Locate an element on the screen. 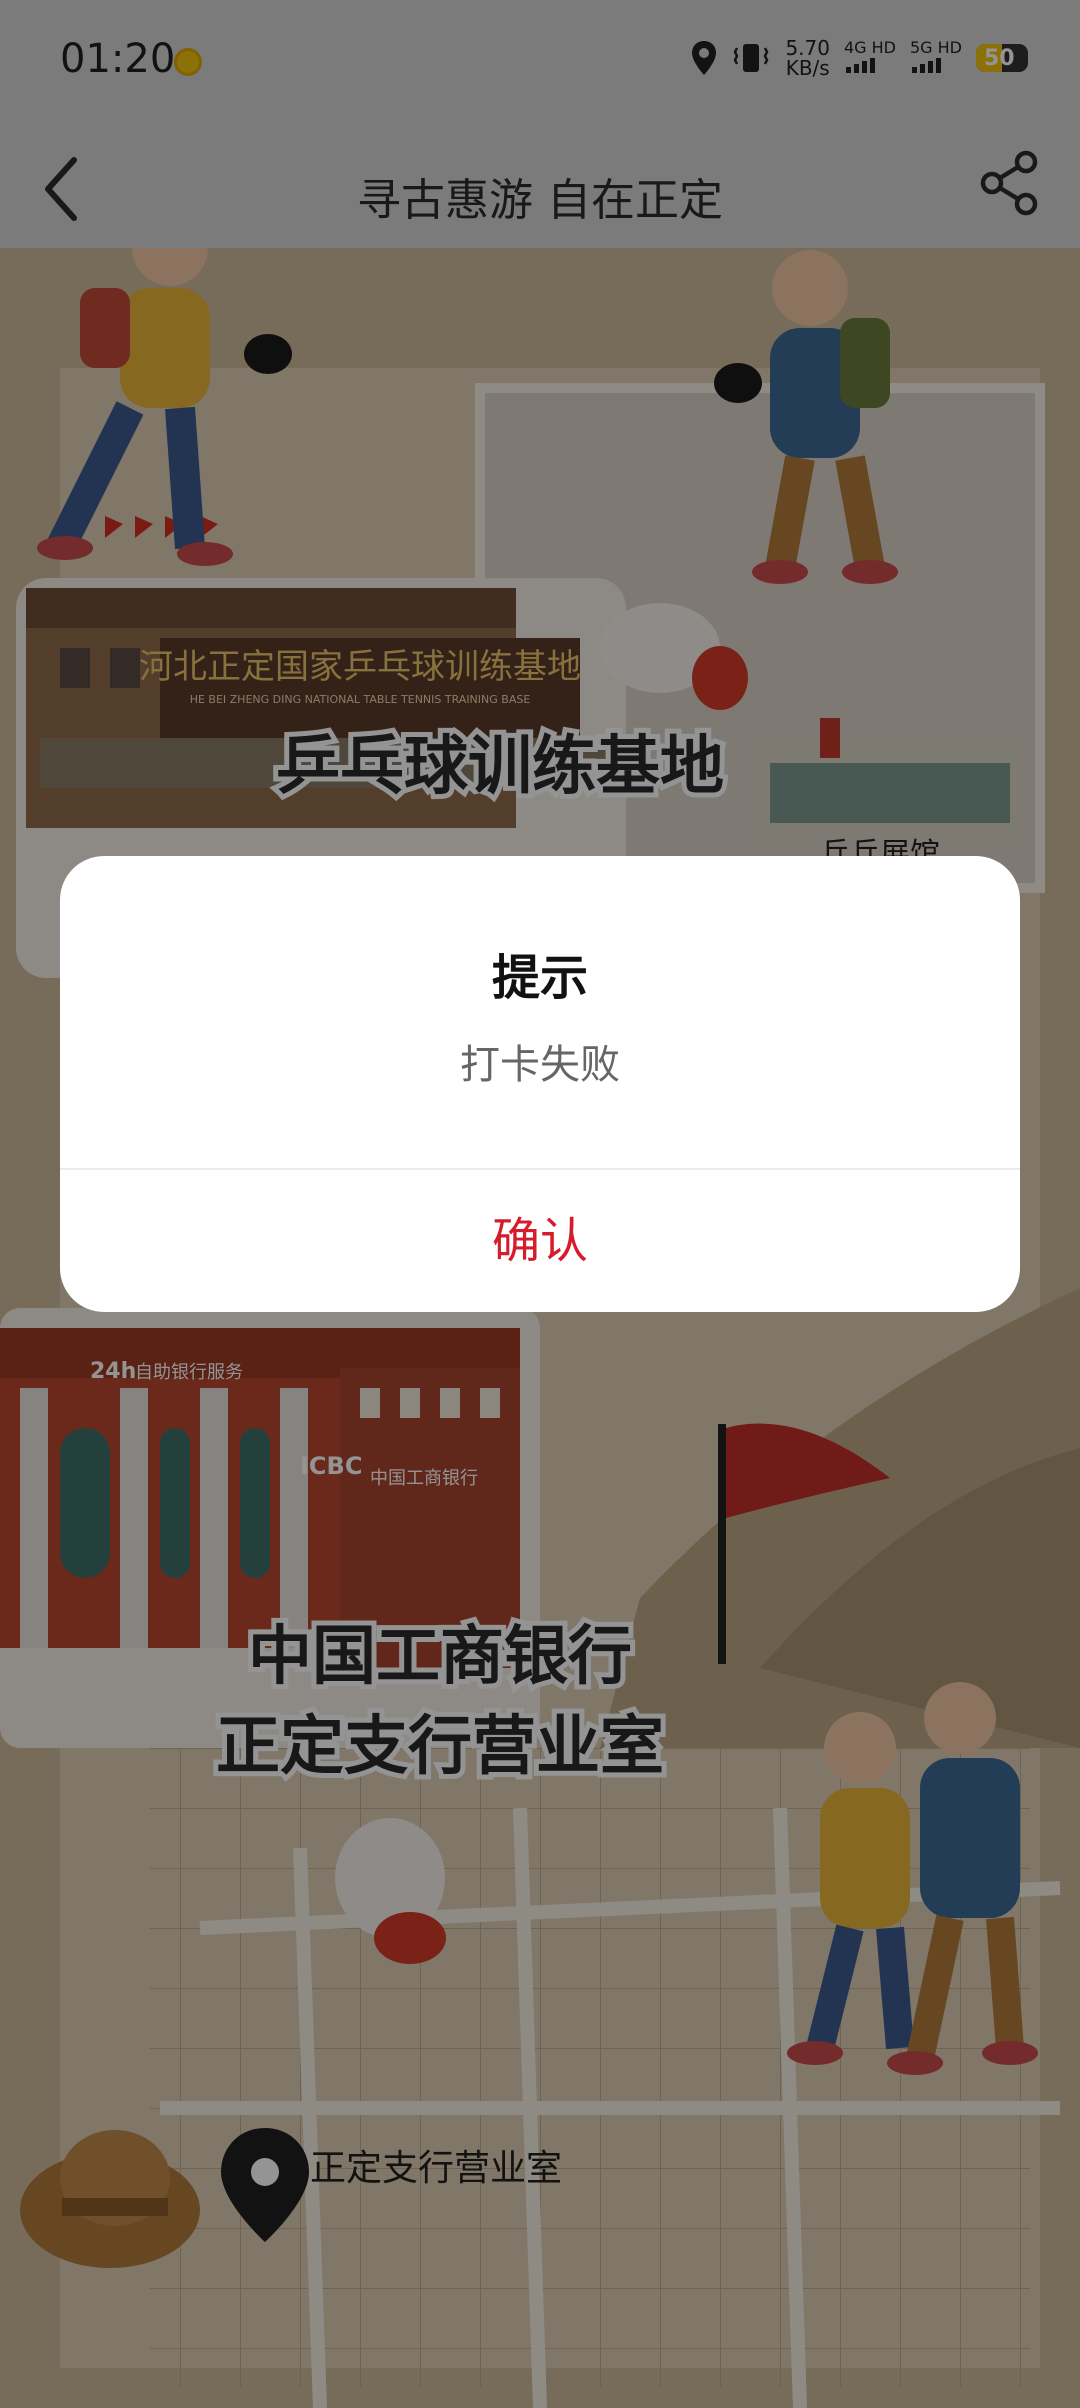  dialog-title: 提示 is located at coordinates (539, 978).